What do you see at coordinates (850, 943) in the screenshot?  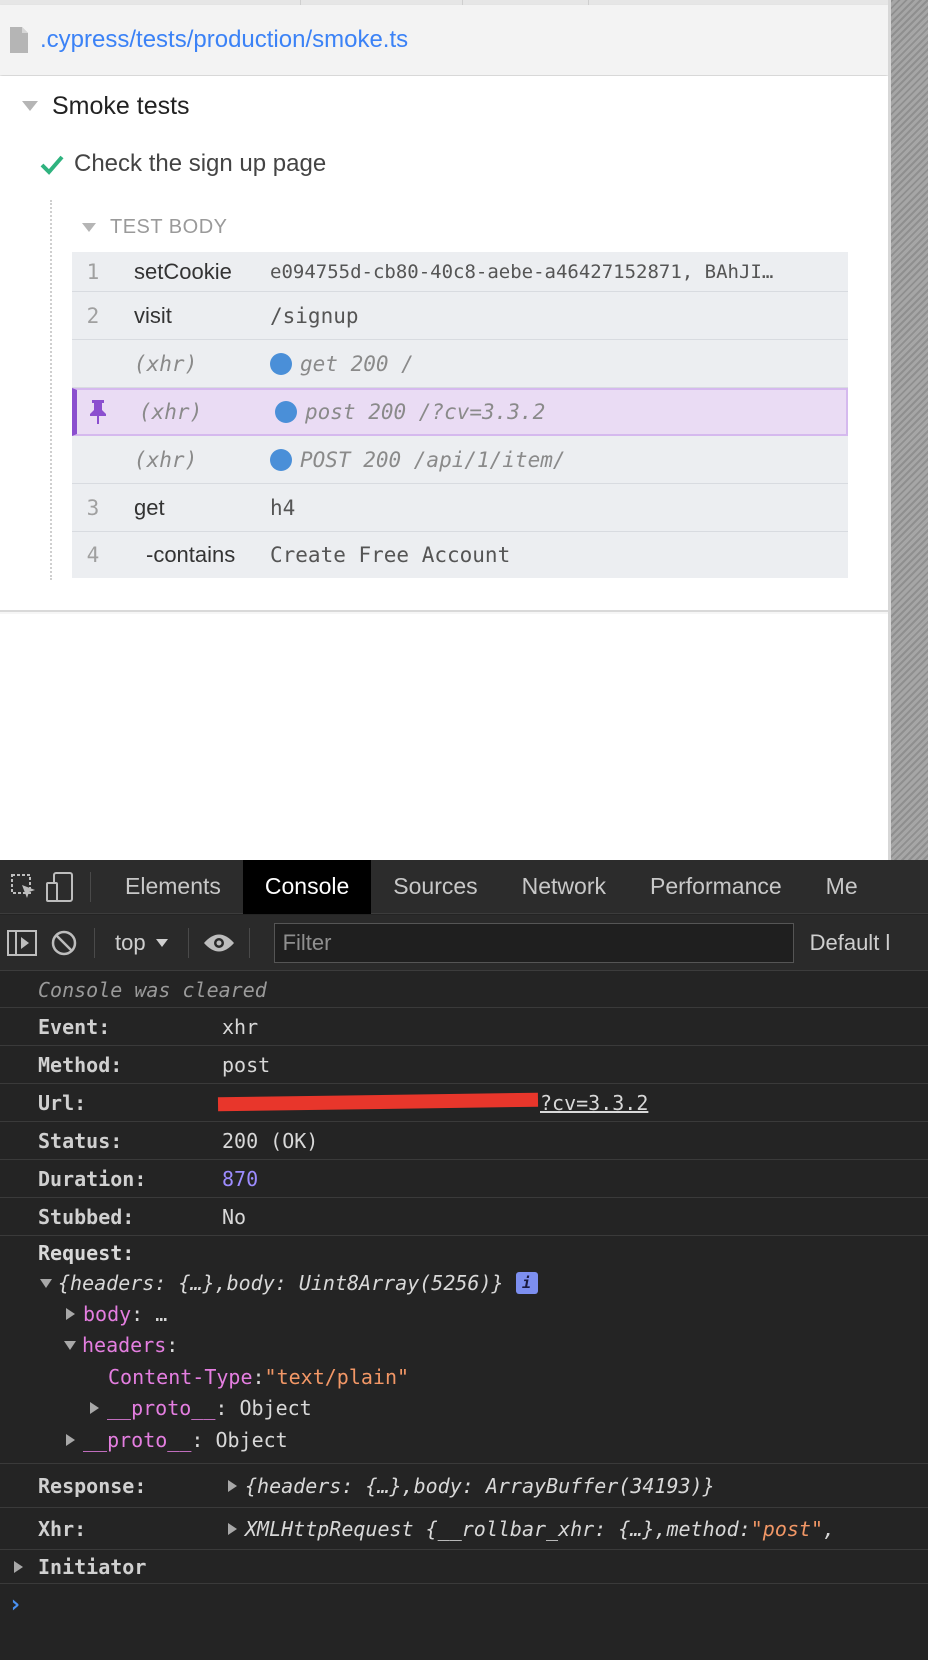 I see `log-levels-dropdown: Default l` at bounding box center [850, 943].